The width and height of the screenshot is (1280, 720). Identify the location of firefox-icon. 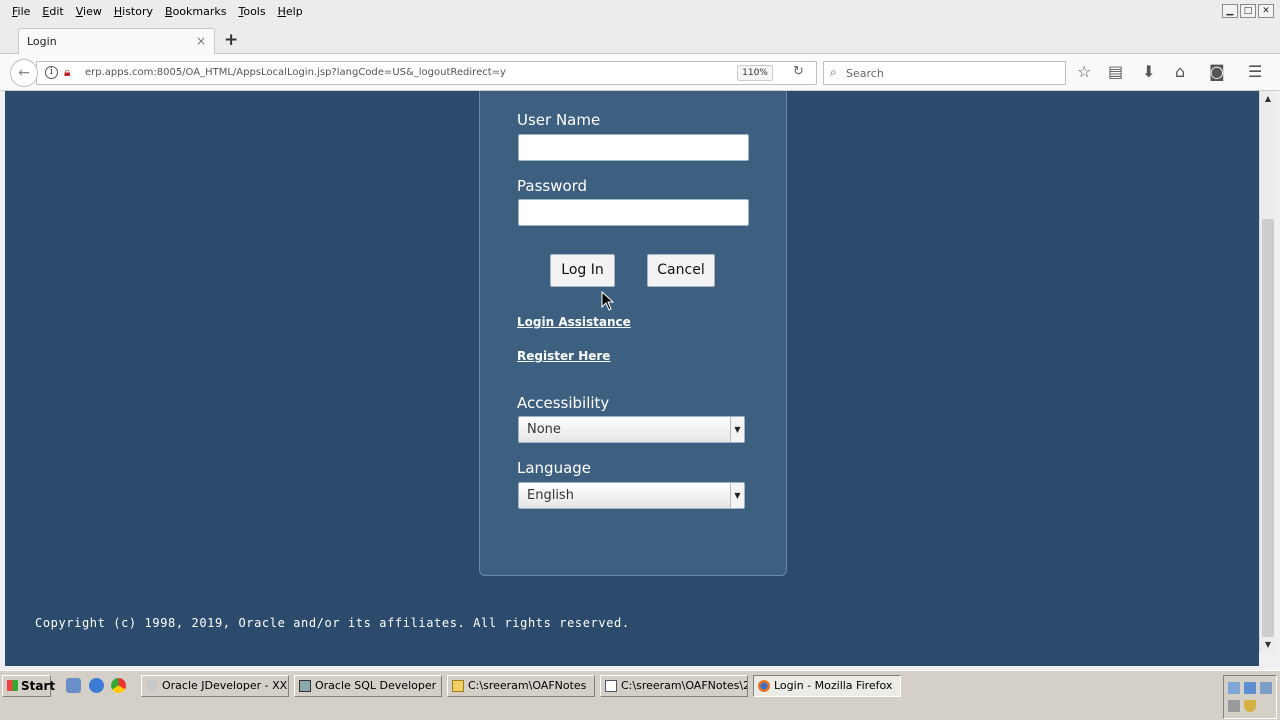
(764, 686).